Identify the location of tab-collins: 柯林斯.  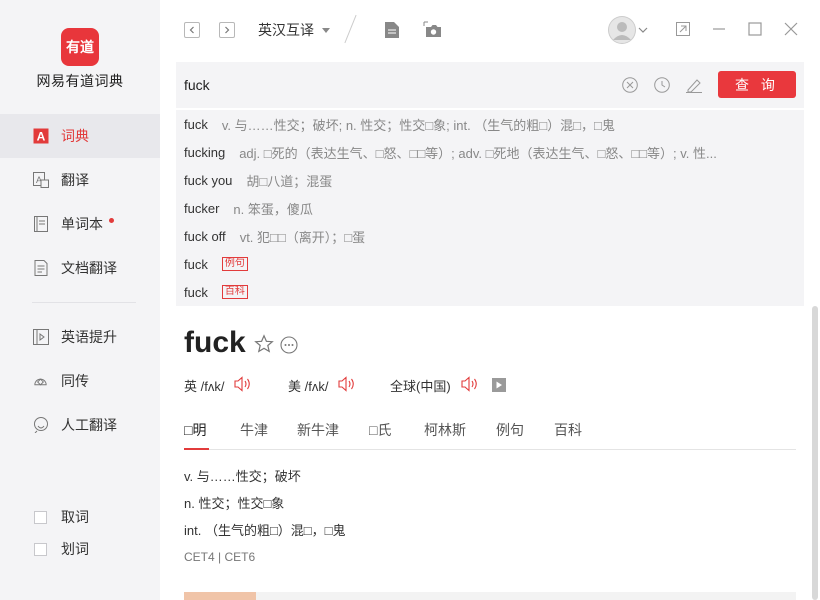
(445, 430).